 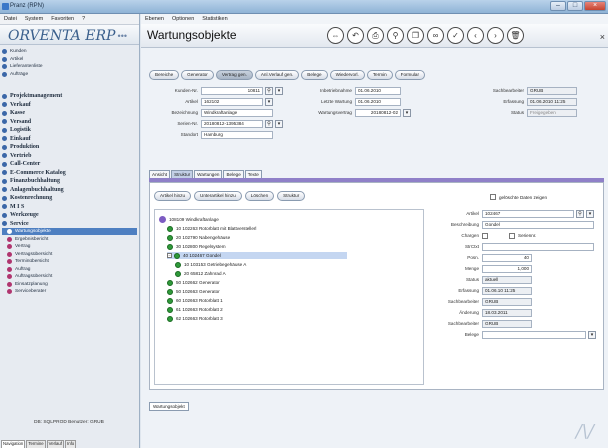 What do you see at coordinates (69, 74) in the screenshot?
I see `sidebar-item-auftr-ge: Aufträge` at bounding box center [69, 74].